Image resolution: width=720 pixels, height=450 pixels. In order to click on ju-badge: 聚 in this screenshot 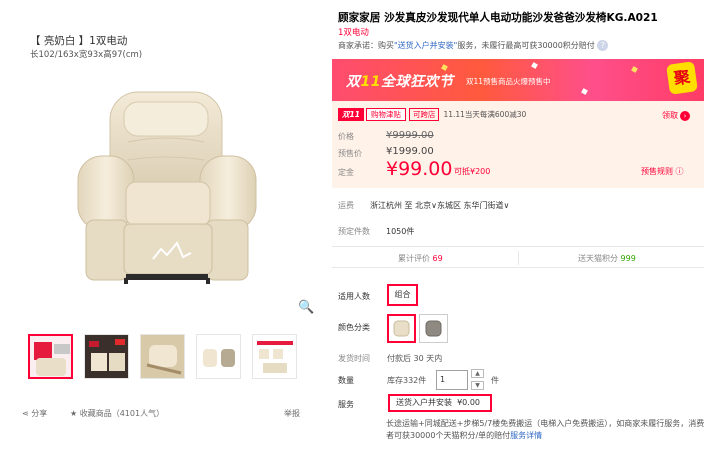, I will do `click(682, 78)`.